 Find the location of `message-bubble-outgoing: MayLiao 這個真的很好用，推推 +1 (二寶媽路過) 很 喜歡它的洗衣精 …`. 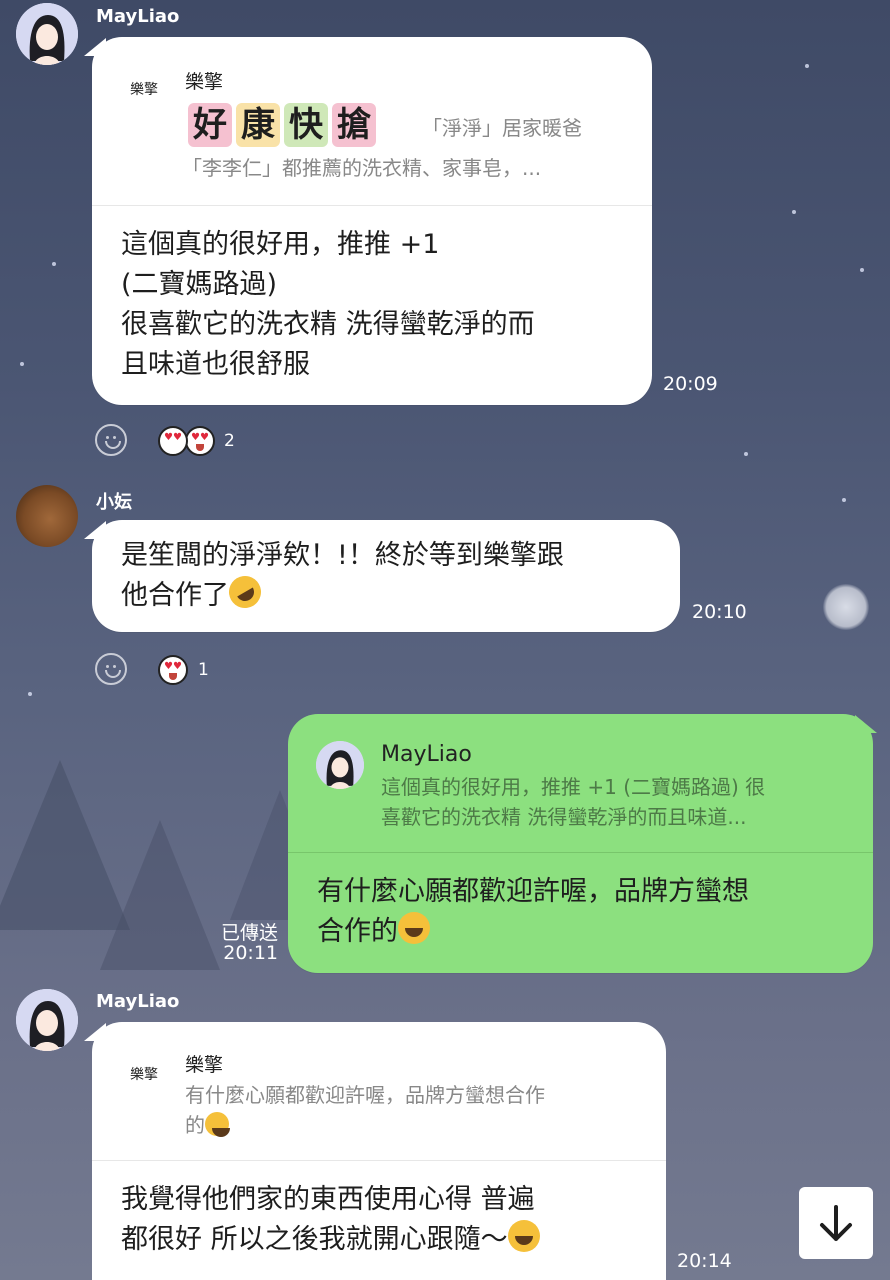

message-bubble-outgoing: MayLiao 這個真的很好用，推推 +1 (二寶媽路過) 很 喜歡它的洗衣精 … is located at coordinates (580, 843).